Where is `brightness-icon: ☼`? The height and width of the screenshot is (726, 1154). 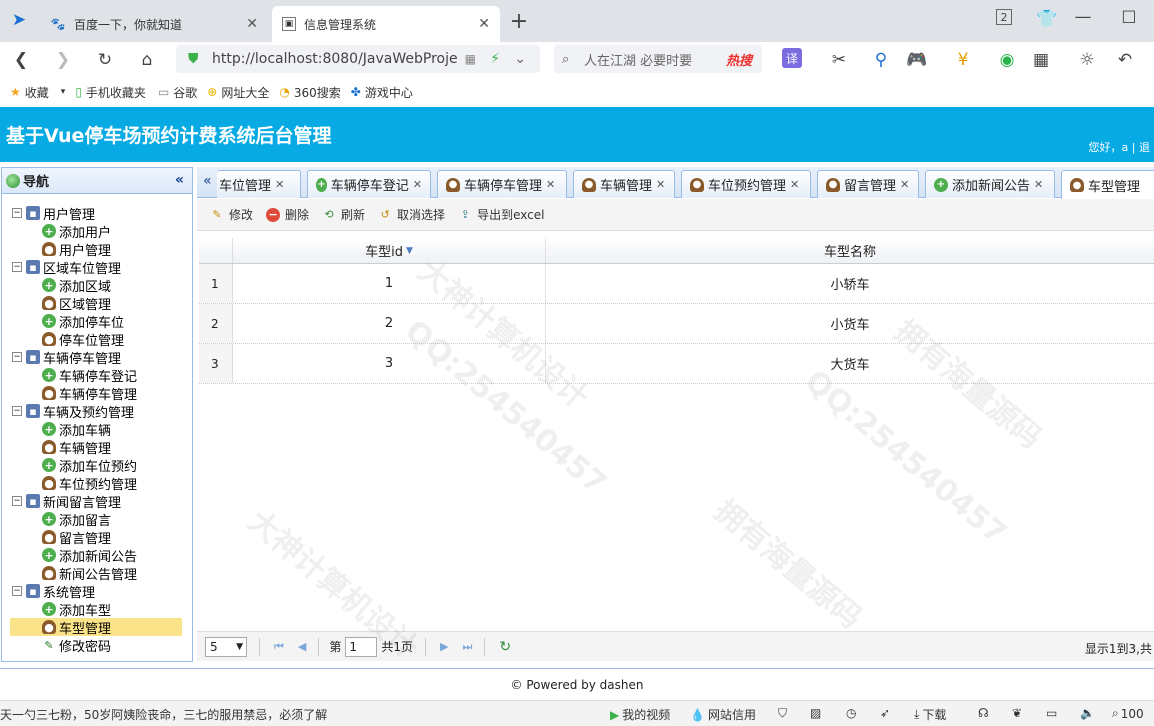
brightness-icon: ☼ is located at coordinates (1087, 60).